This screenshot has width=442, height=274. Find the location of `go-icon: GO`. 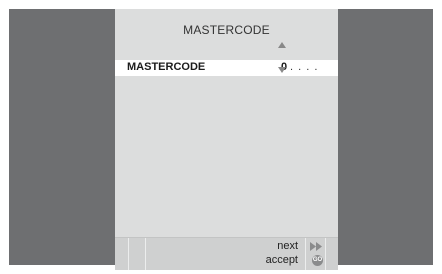

go-icon: GO is located at coordinates (317, 260).